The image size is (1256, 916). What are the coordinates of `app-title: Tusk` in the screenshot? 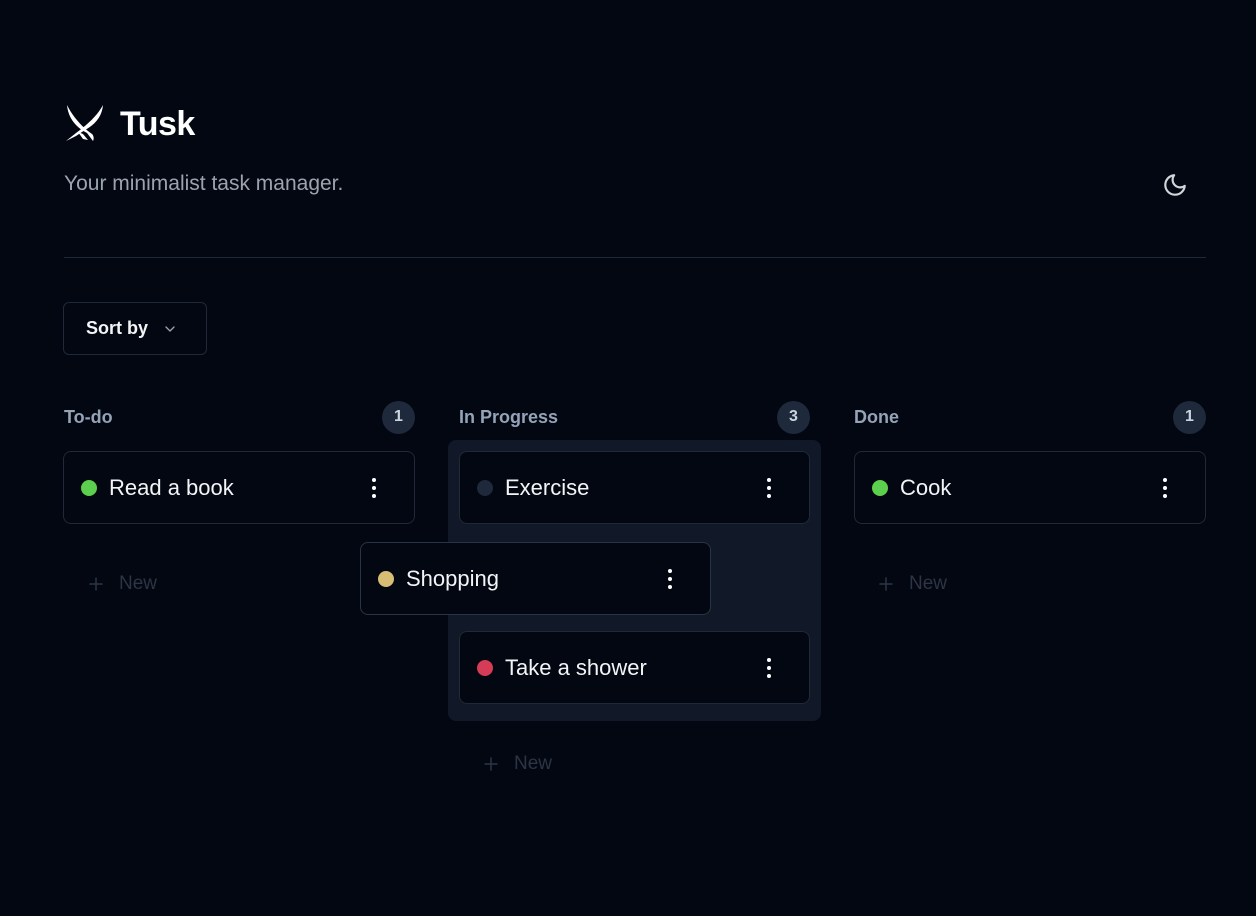 It's located at (157, 123).